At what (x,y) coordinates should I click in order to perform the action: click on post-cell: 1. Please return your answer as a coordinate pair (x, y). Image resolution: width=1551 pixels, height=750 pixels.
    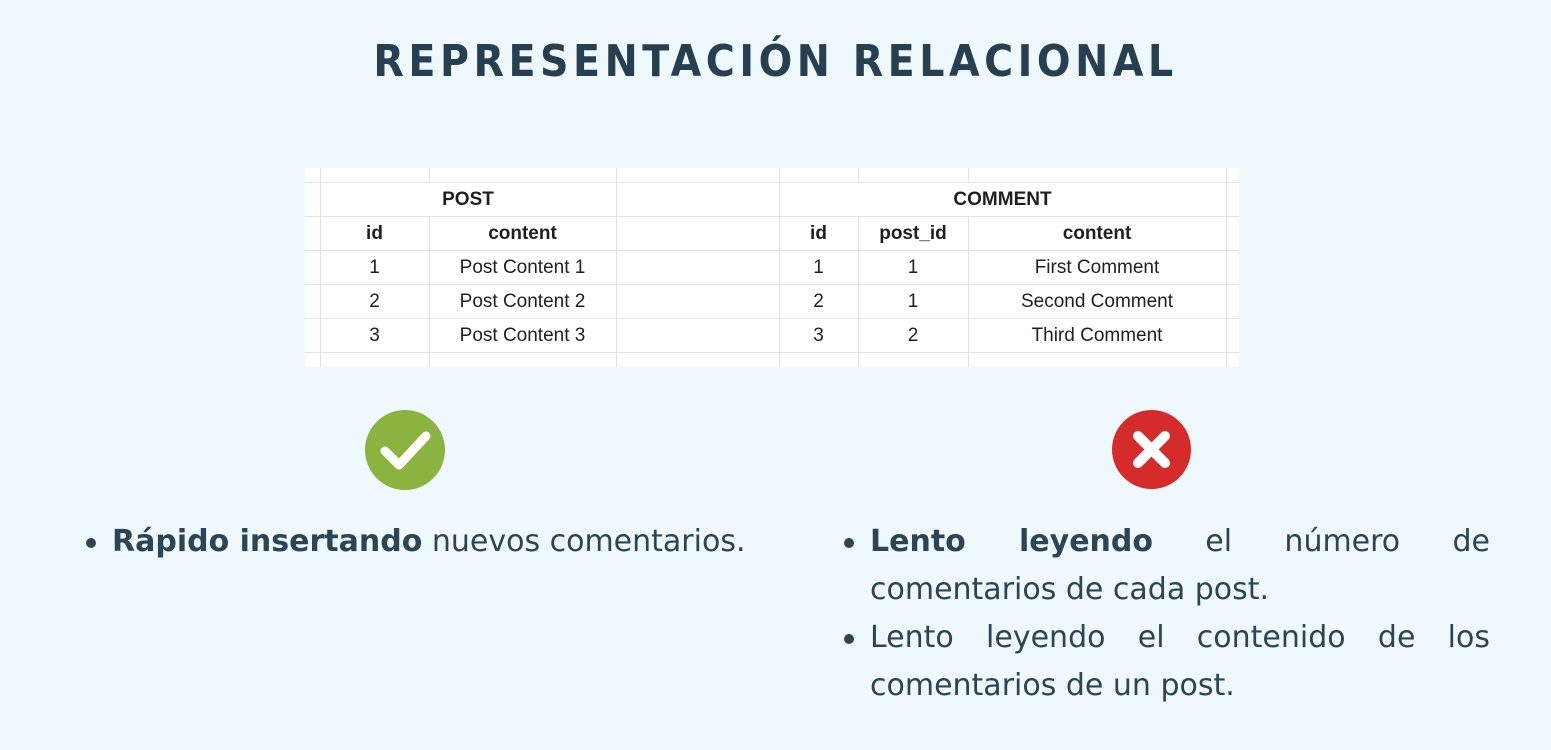
    Looking at the image, I should click on (374, 267).